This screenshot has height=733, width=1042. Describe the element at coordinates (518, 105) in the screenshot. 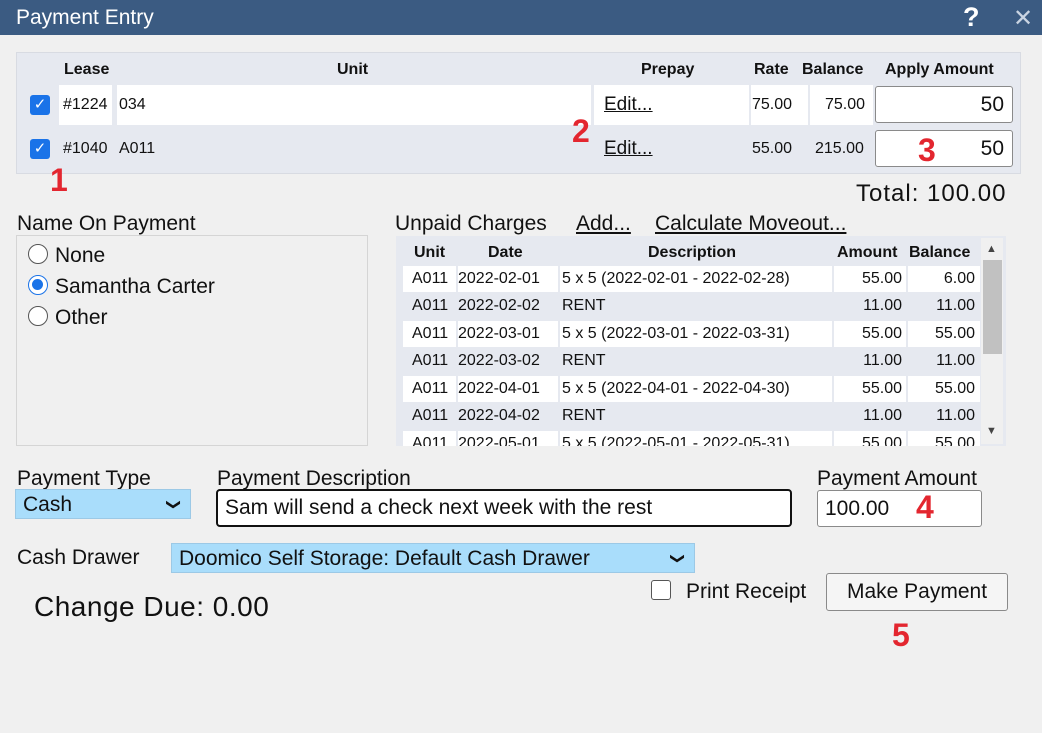

I see `lease-row` at that location.